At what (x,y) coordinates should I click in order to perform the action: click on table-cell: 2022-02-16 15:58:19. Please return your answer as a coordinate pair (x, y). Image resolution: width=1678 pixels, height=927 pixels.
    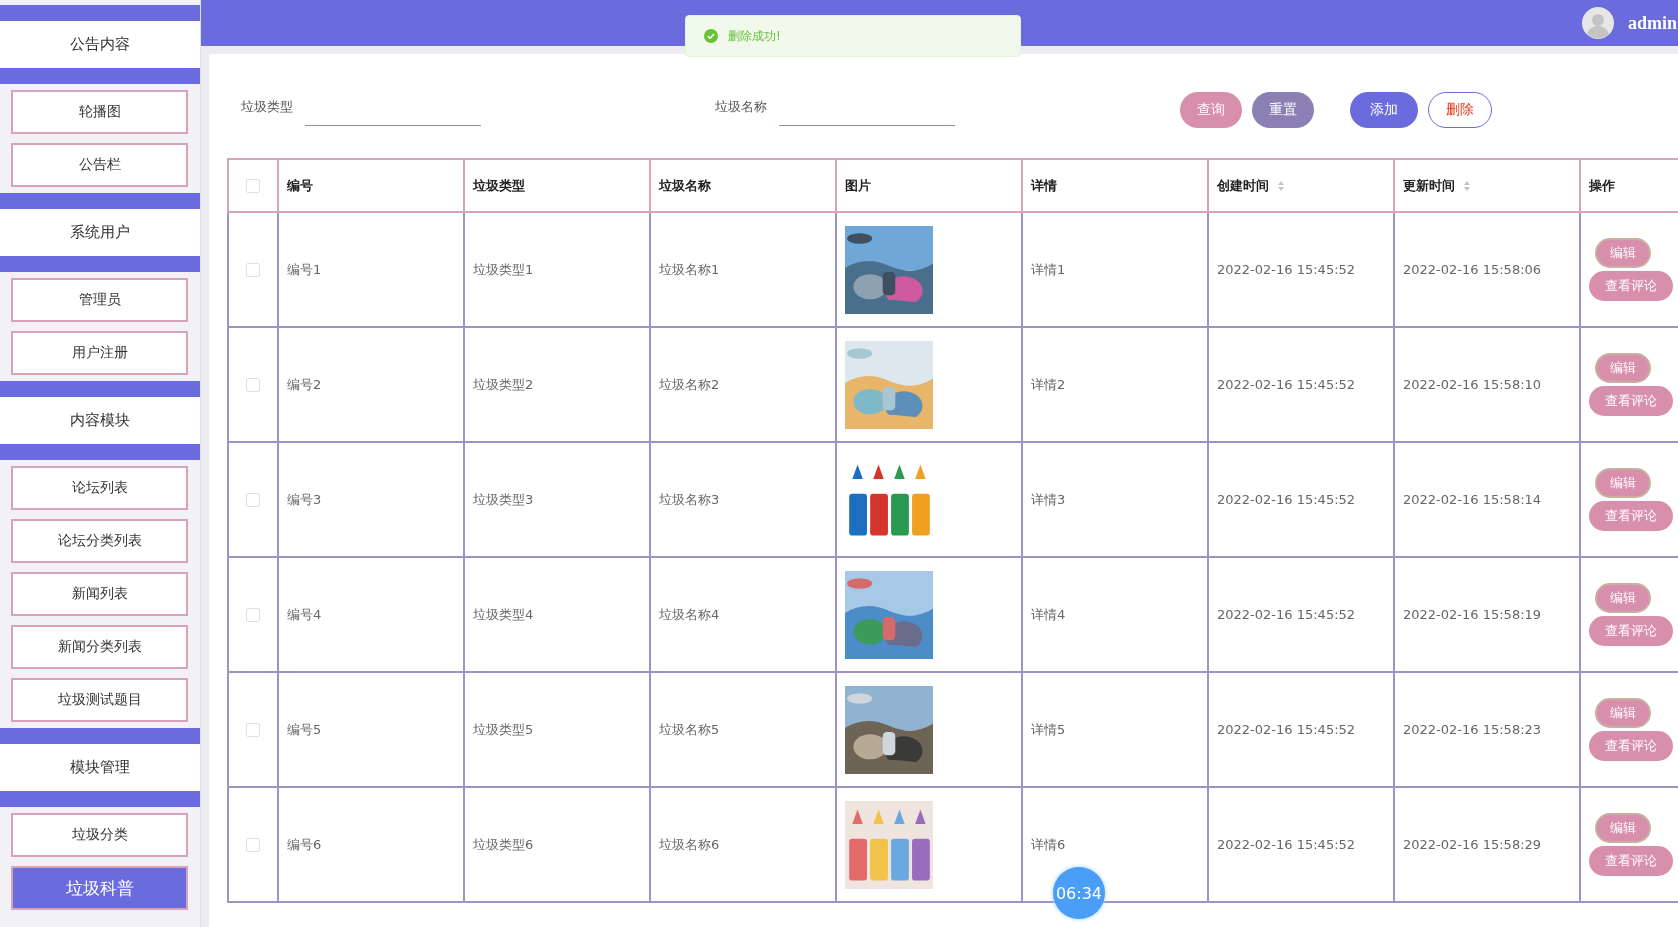
    Looking at the image, I should click on (1472, 614).